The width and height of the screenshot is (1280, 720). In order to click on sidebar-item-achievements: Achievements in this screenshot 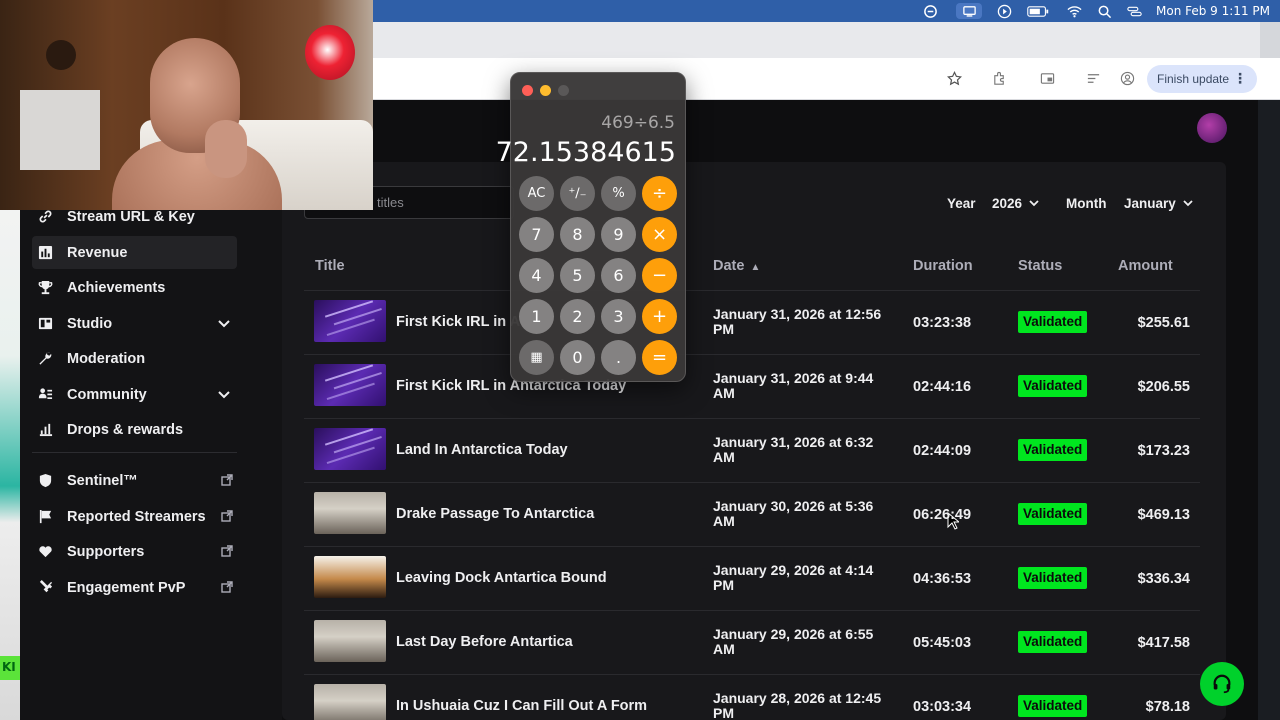, I will do `click(134, 287)`.